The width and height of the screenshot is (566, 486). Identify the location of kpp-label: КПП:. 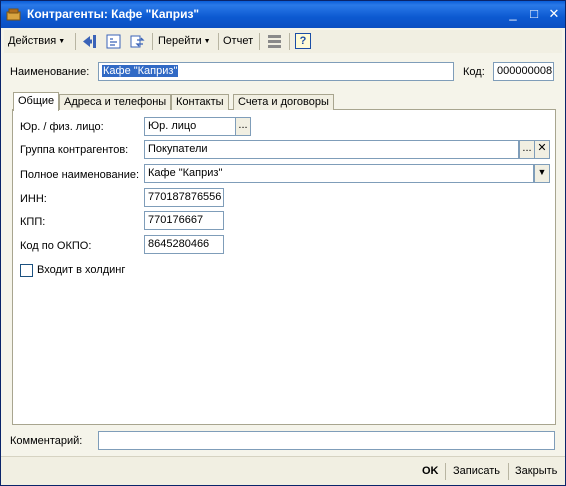
(33, 222).